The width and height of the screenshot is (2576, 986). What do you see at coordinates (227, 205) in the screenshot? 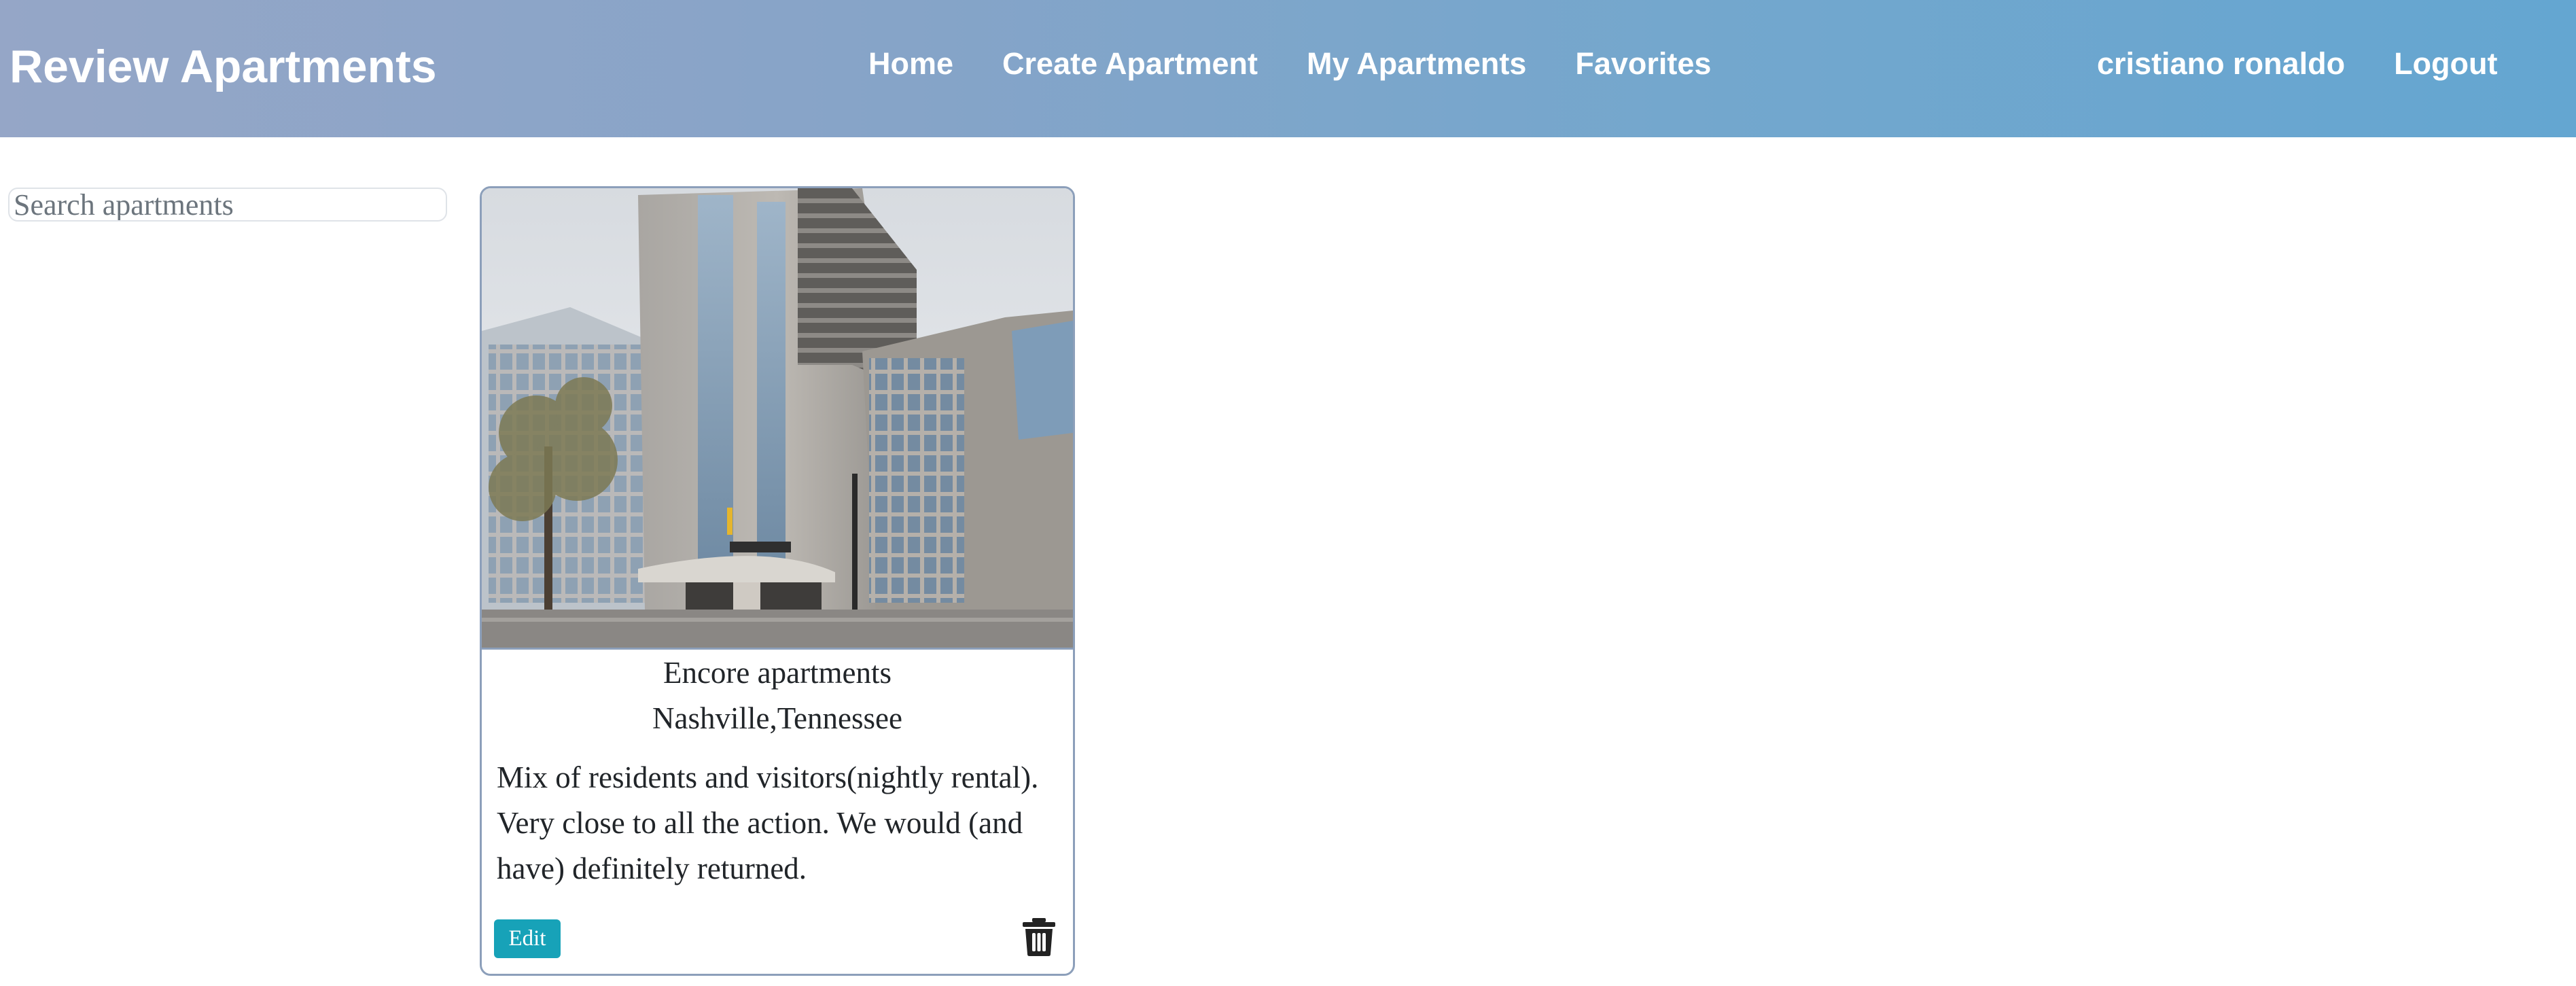
I see `search-input` at bounding box center [227, 205].